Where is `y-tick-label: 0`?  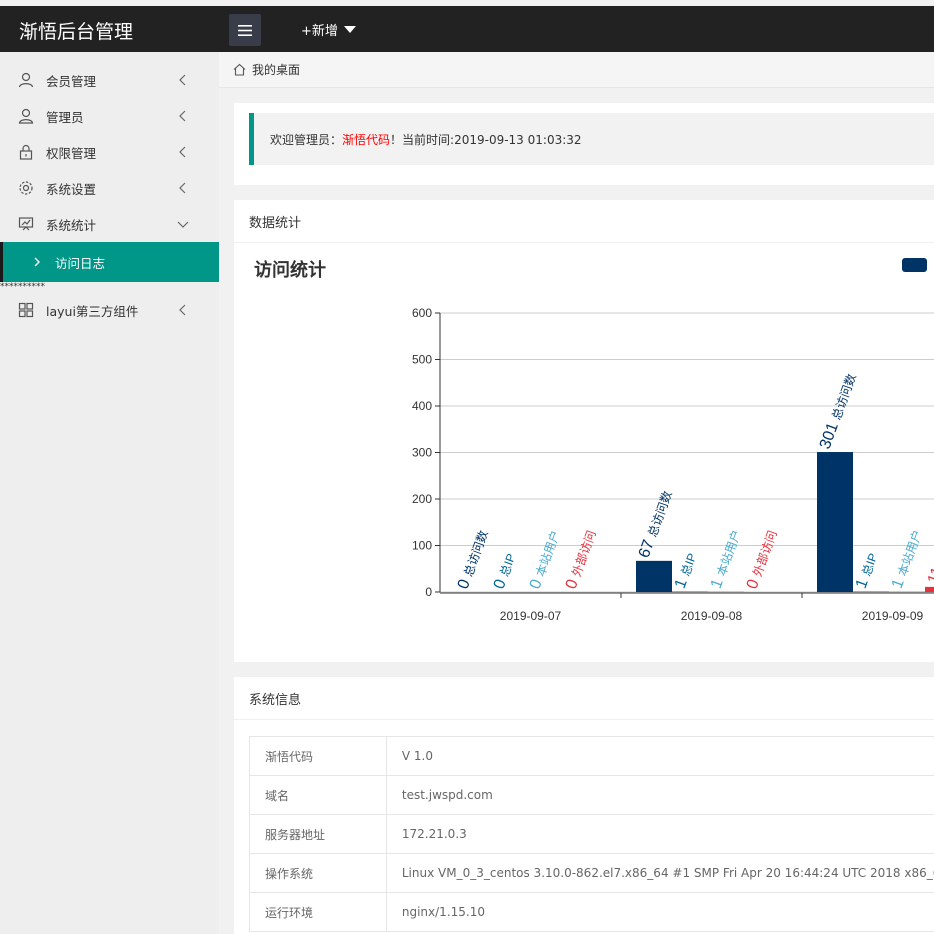
y-tick-label: 0 is located at coordinates (428, 592).